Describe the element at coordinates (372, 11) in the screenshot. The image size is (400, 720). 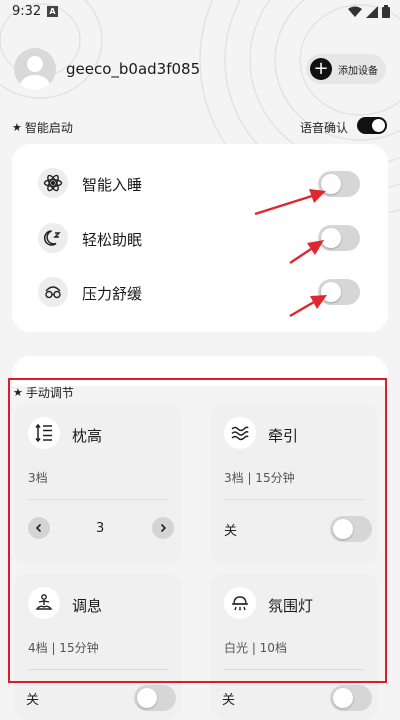
I see `signal-icon` at that location.